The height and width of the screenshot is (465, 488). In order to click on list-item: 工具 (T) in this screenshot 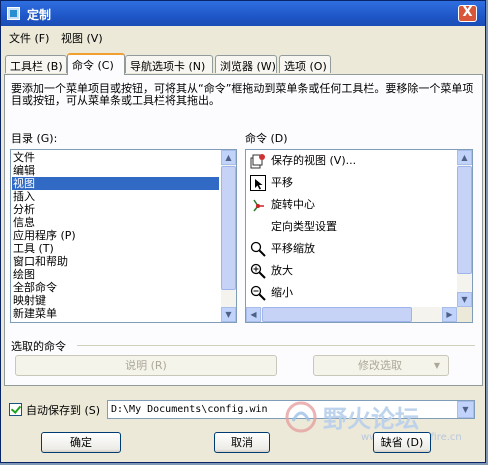, I will do `click(33, 248)`.